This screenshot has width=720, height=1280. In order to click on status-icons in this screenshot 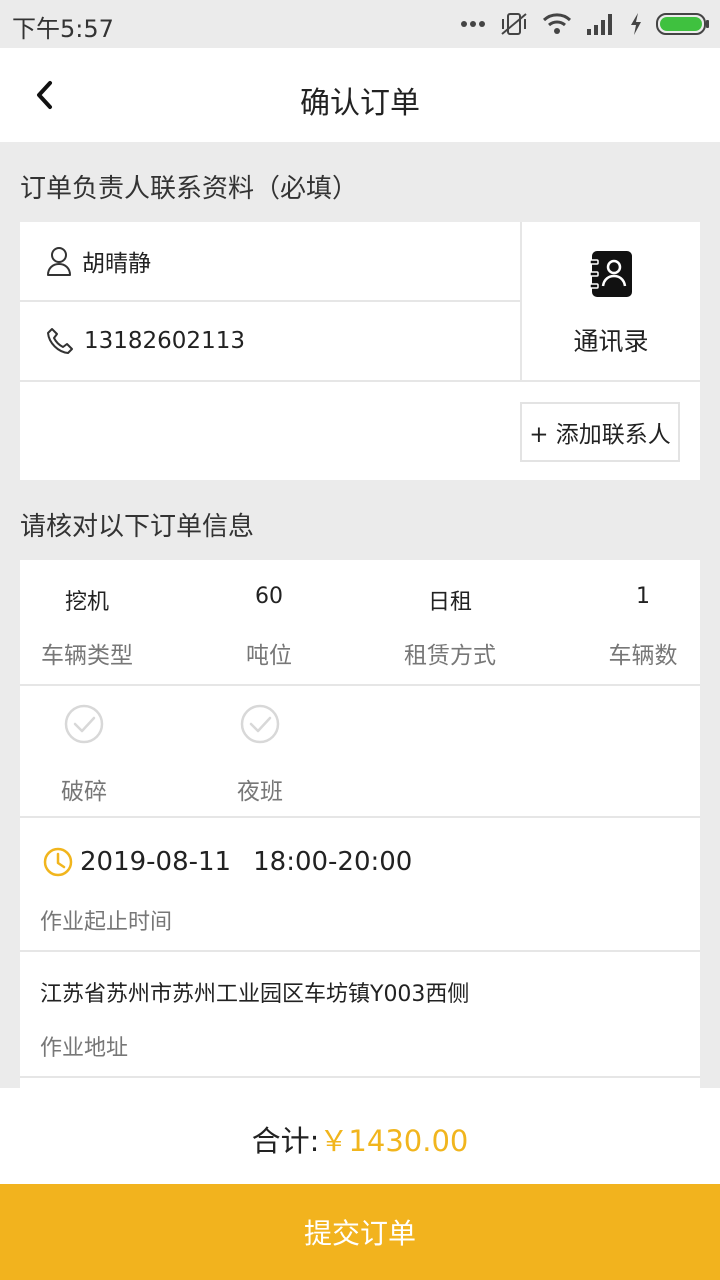, I will do `click(585, 24)`.